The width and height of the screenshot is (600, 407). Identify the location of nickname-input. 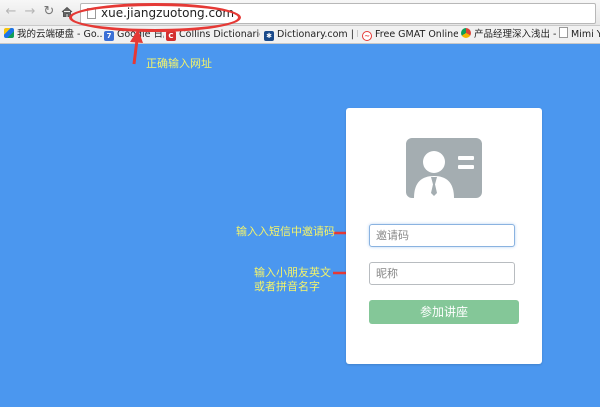
(442, 273).